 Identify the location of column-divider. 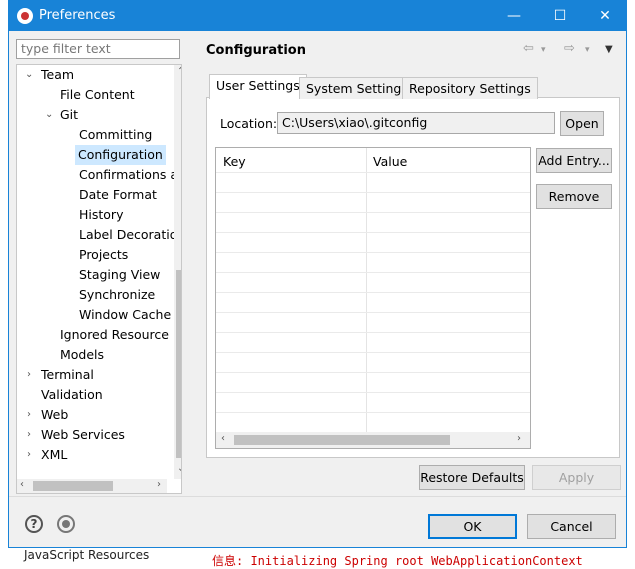
(366, 290).